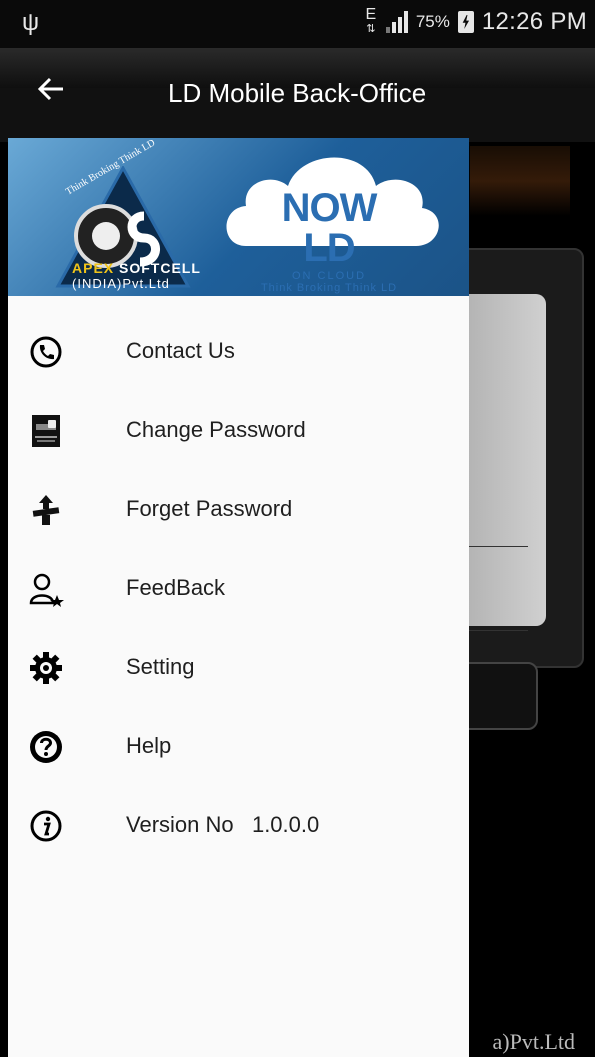 The image size is (595, 1057). I want to click on menu-label: Forget Password, so click(209, 508).